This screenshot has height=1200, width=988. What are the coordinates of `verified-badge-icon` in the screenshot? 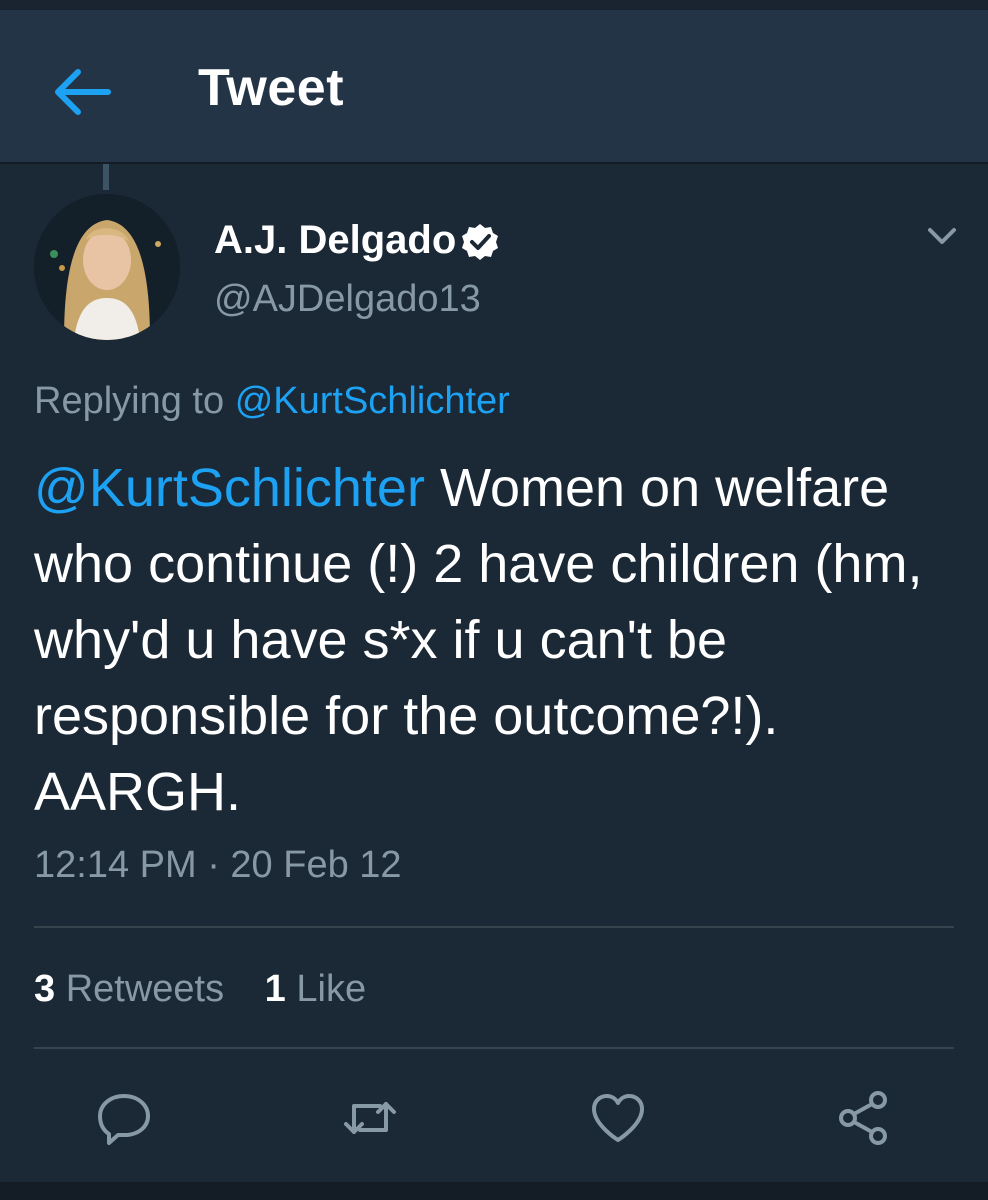 It's located at (480, 242).